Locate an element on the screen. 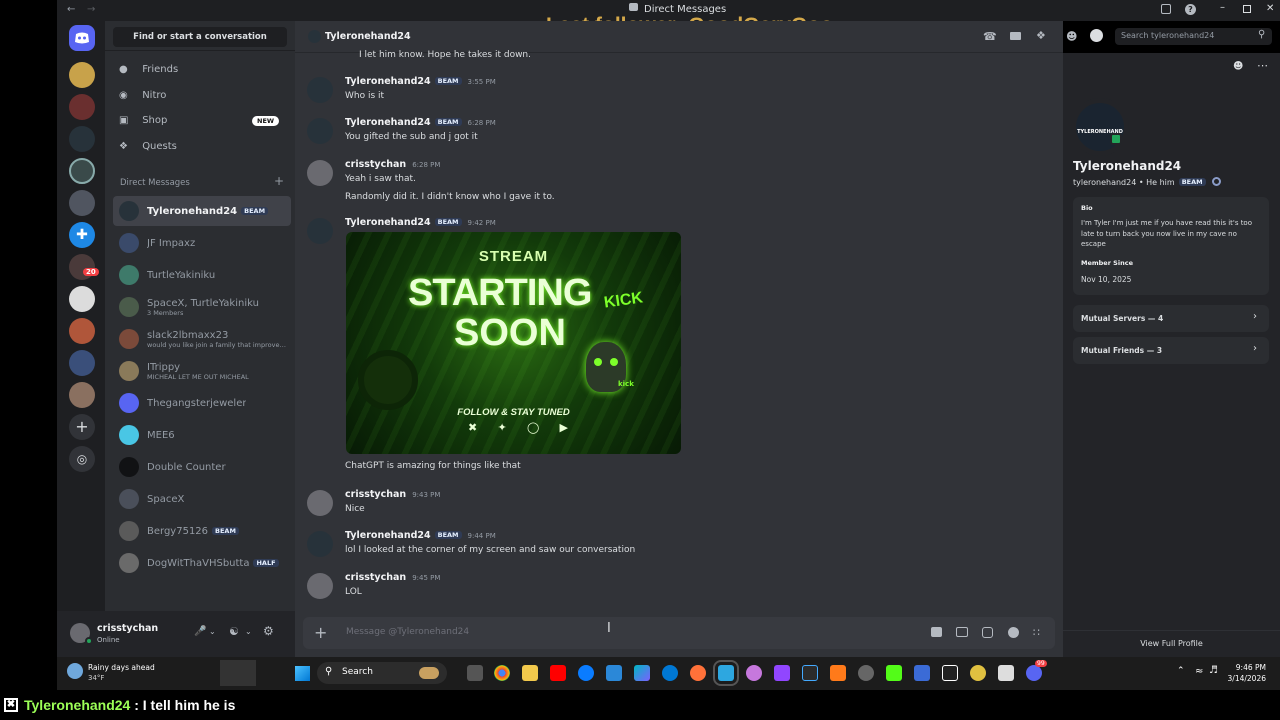 The height and width of the screenshot is (720, 1280). apps-icon: ∷ is located at coordinates (1036, 632).